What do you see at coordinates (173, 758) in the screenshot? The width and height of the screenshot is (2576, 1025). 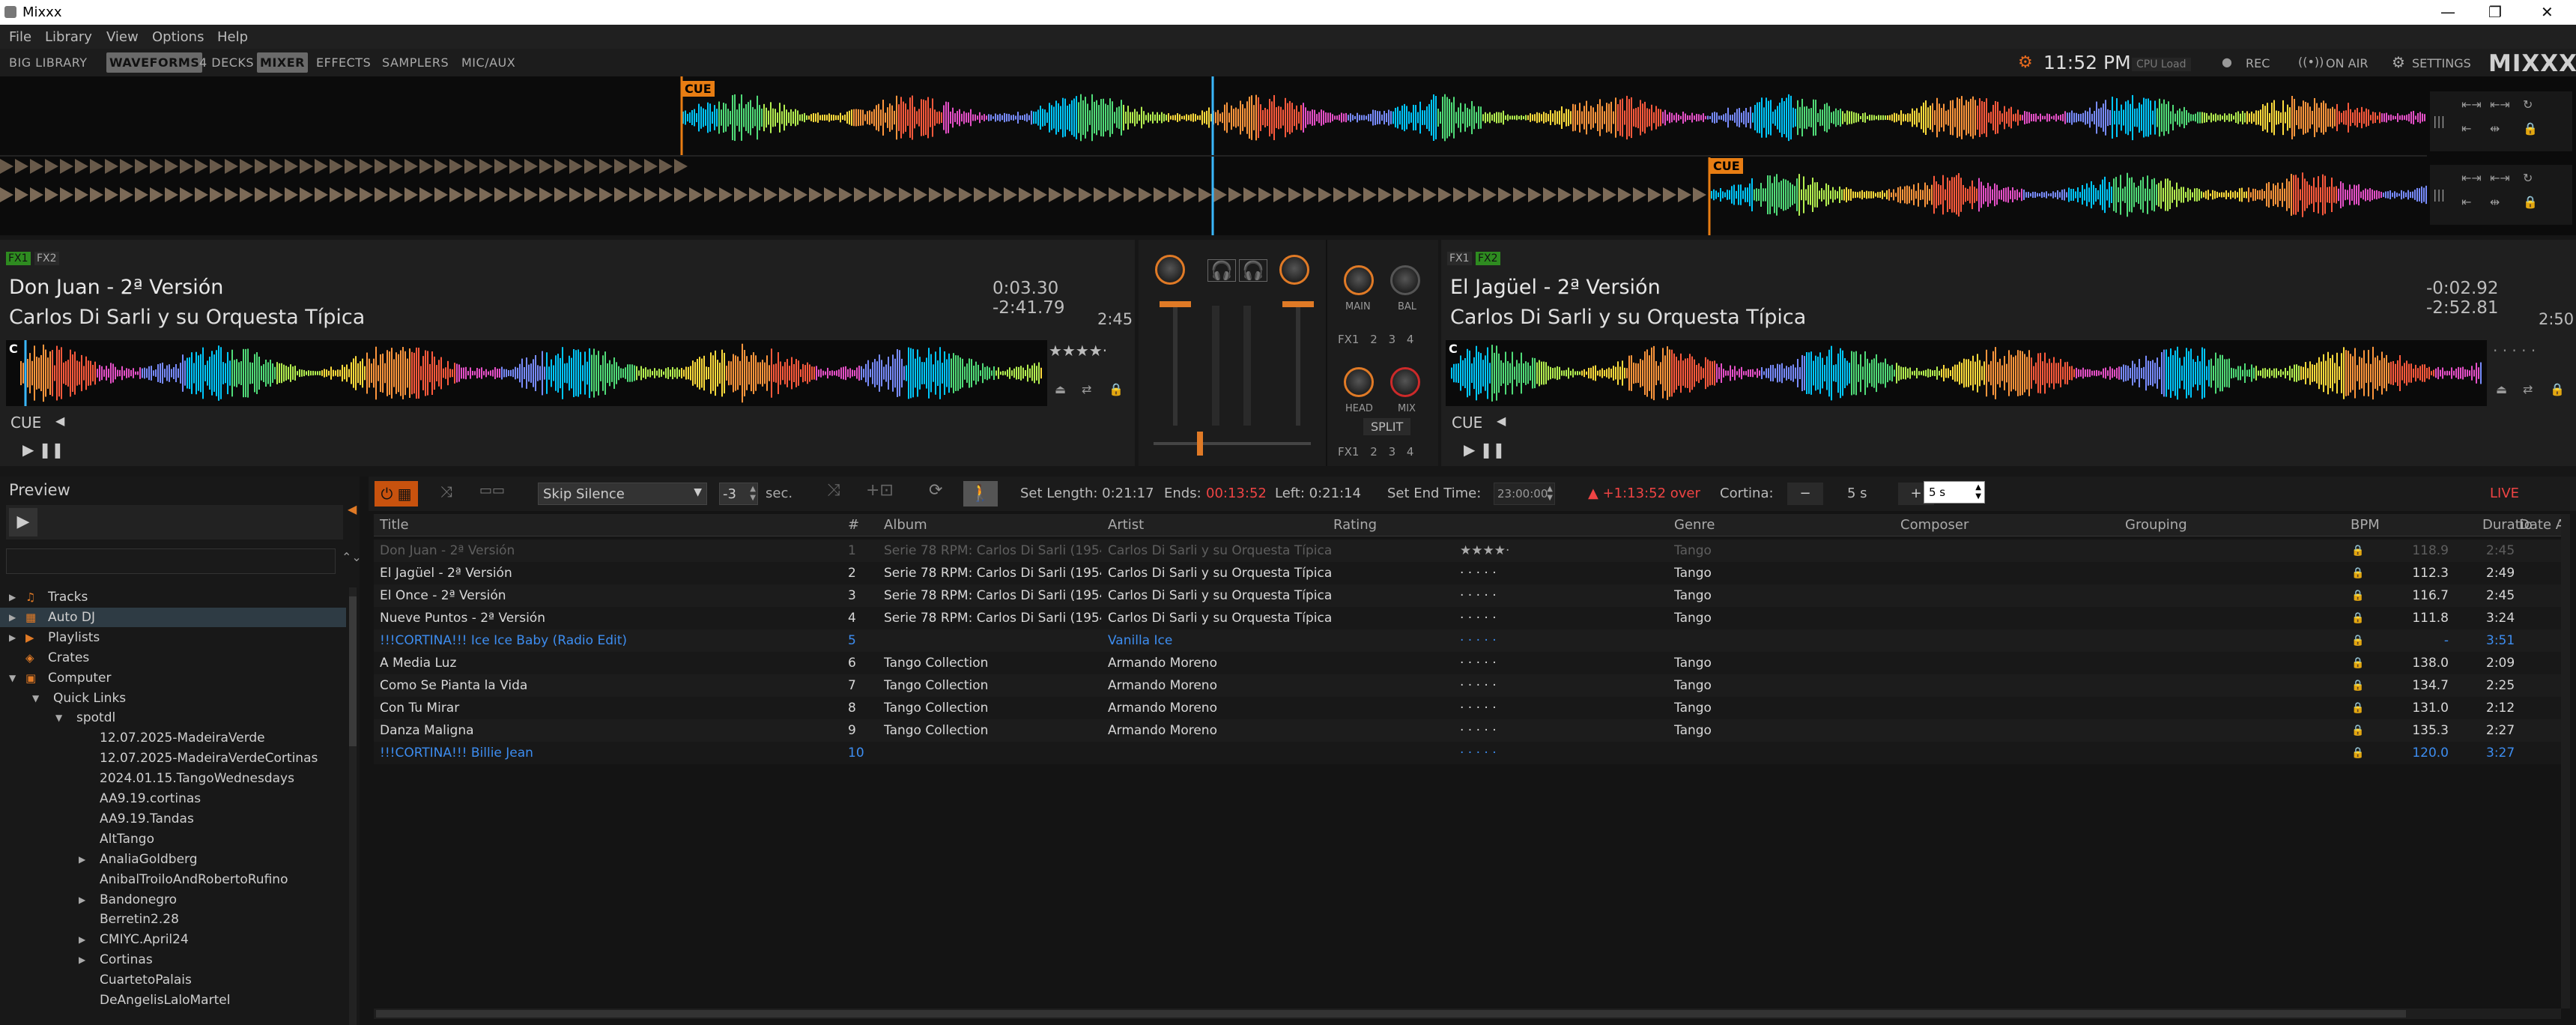 I see `sidebar-item: 12.07.2025-MadeiraVerdeCortinas` at bounding box center [173, 758].